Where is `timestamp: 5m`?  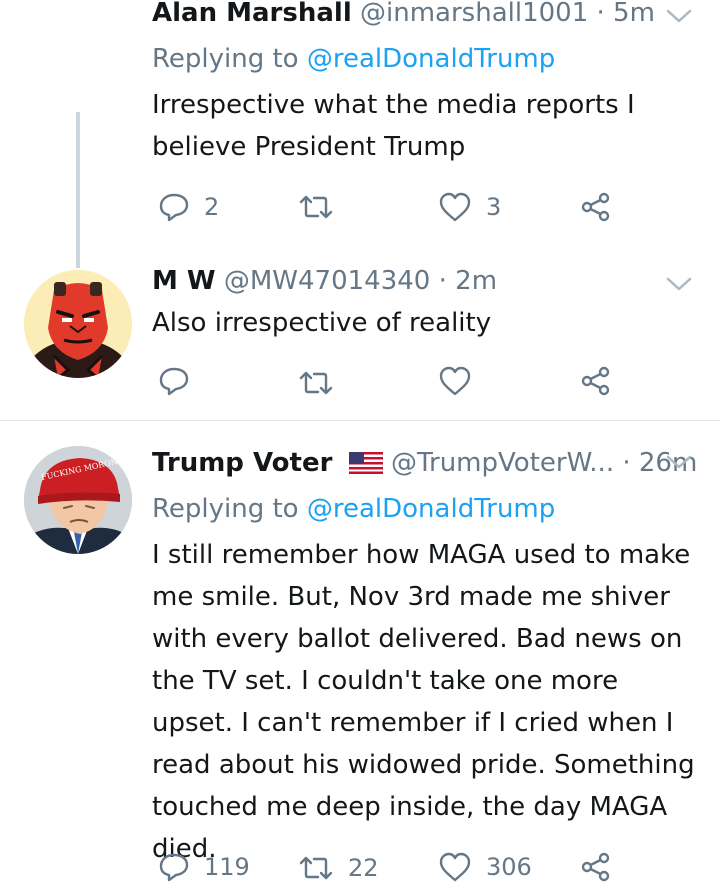
timestamp: 5m is located at coordinates (634, 14).